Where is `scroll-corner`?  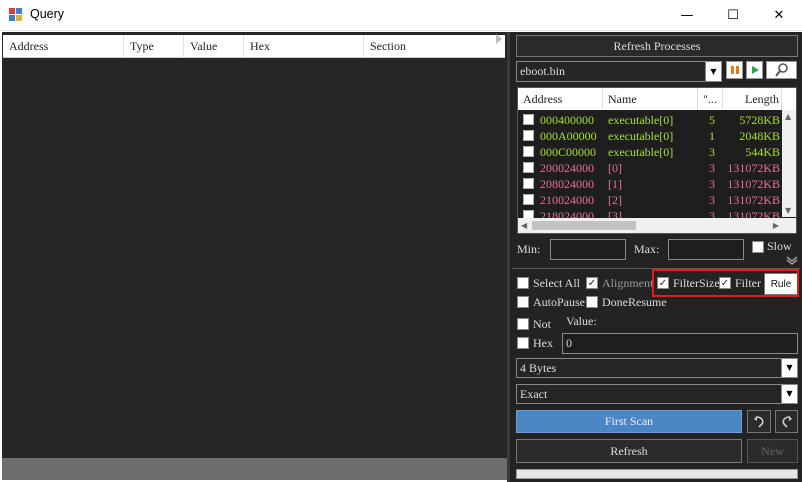
scroll-corner is located at coordinates (789, 225).